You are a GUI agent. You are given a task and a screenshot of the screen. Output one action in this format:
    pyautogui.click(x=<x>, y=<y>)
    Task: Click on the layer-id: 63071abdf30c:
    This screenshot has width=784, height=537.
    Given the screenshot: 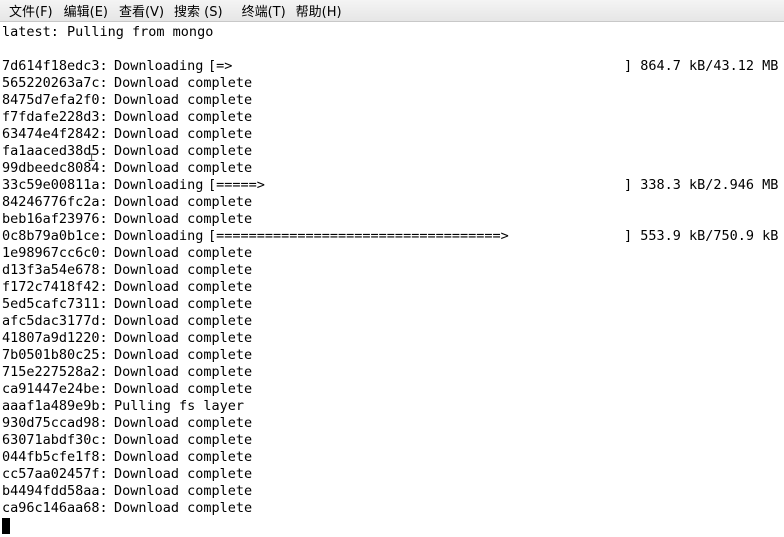 What is the action you would take?
    pyautogui.click(x=55, y=440)
    